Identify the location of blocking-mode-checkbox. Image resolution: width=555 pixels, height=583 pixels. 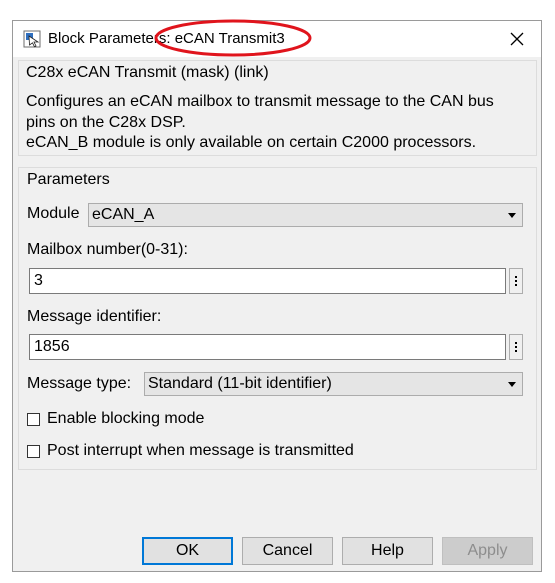
(33, 419).